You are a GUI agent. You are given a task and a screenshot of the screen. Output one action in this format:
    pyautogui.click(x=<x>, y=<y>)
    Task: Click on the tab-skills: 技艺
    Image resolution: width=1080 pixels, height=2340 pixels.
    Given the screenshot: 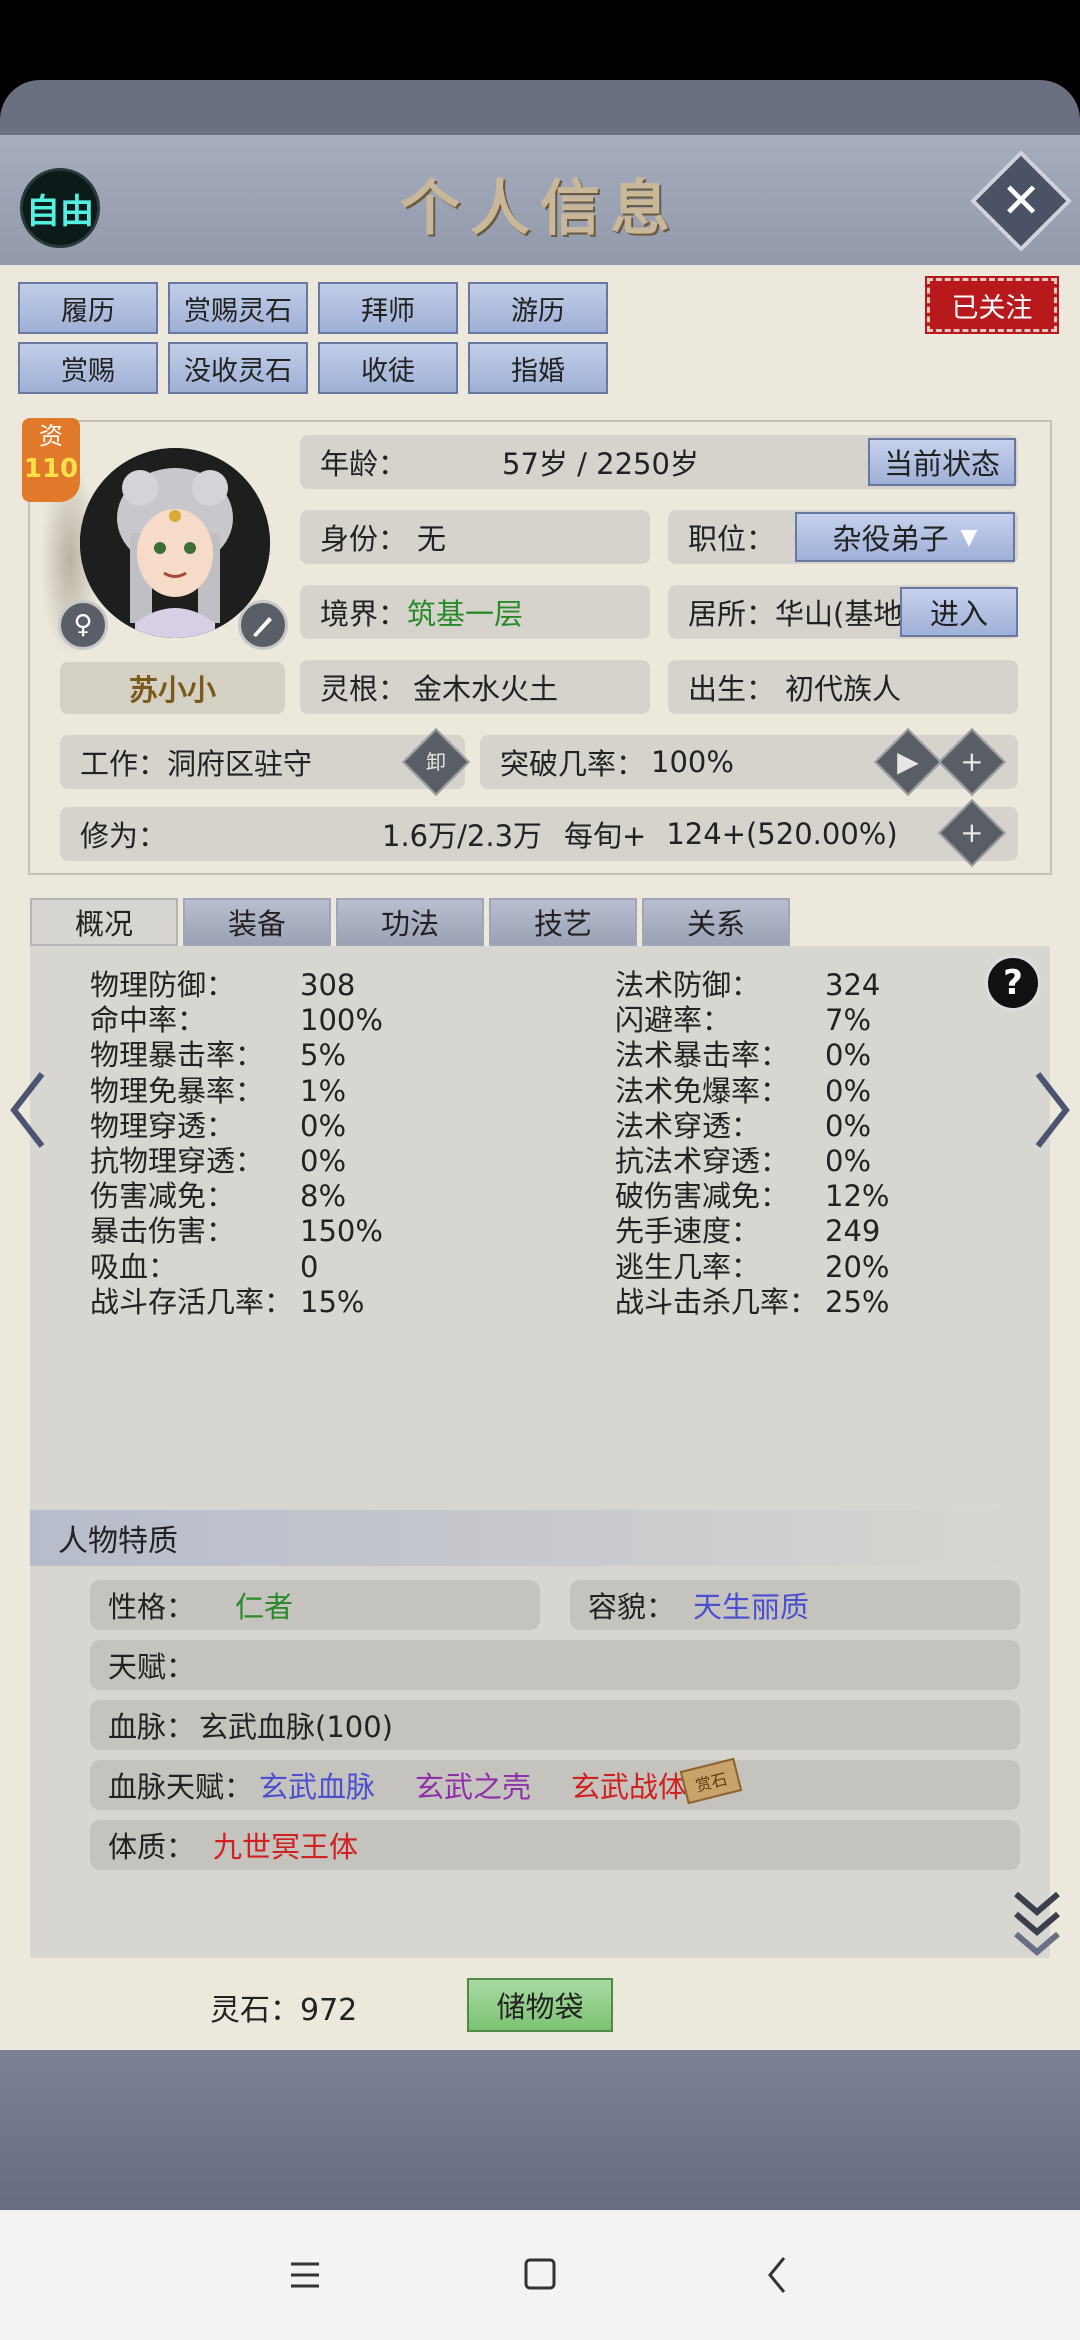 What is the action you would take?
    pyautogui.click(x=563, y=922)
    